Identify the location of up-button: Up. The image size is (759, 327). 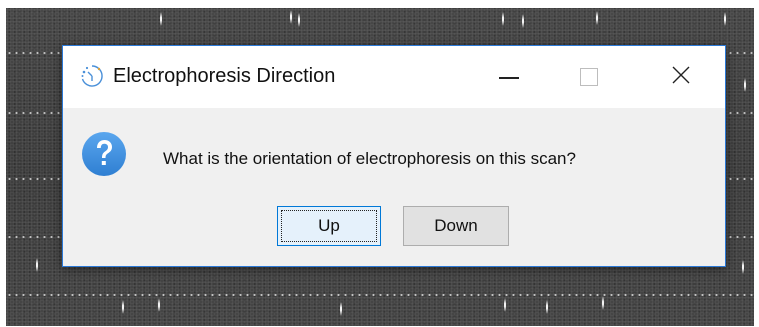
(329, 226).